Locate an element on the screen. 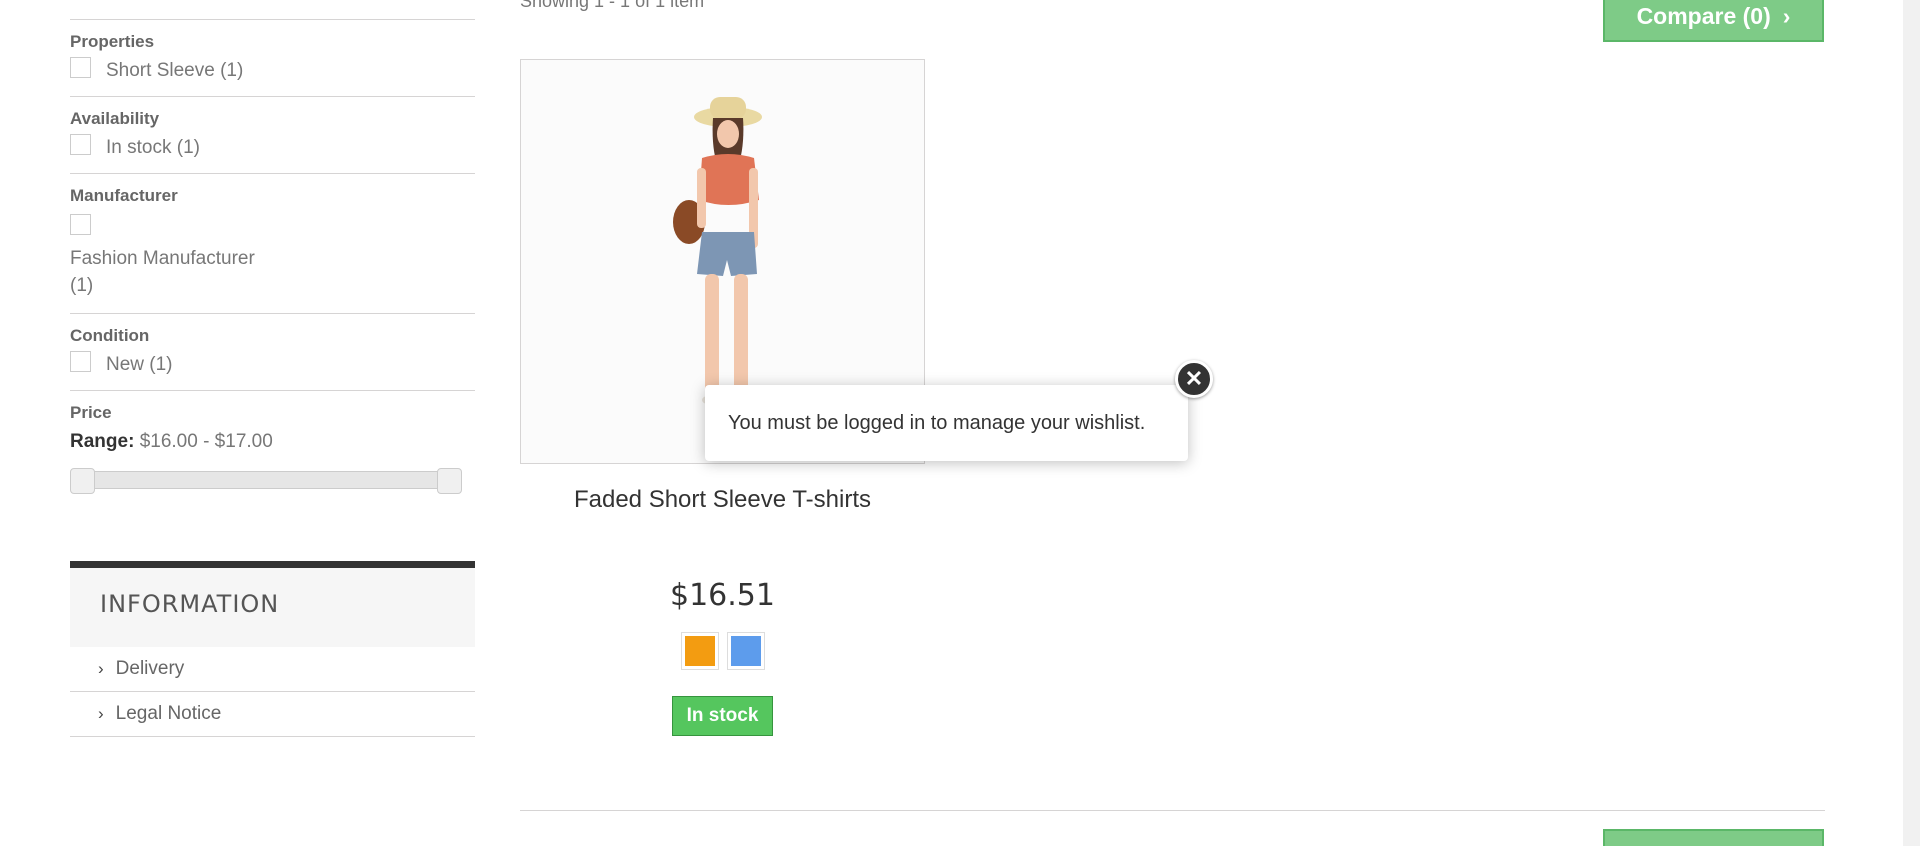  filter-option-label: In stock (1) is located at coordinates (153, 147).